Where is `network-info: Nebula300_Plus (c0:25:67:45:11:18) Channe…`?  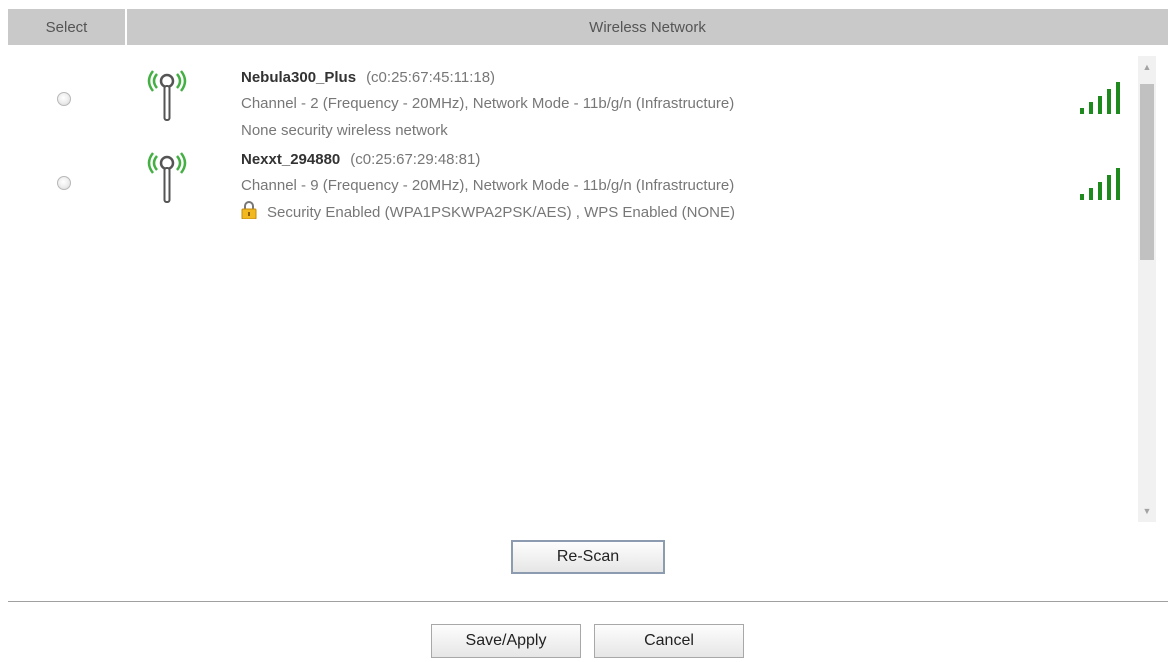 network-info: Nebula300_Plus (c0:25:67:45:11:18) Channe… is located at coordinates (487, 105).